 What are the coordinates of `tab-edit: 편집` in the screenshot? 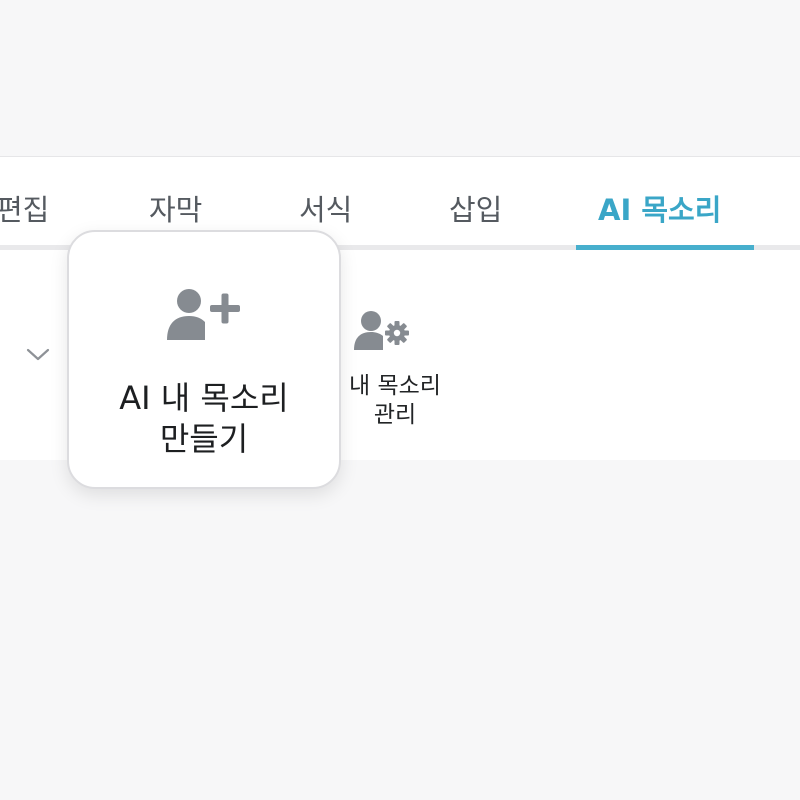 It's located at (24, 208).